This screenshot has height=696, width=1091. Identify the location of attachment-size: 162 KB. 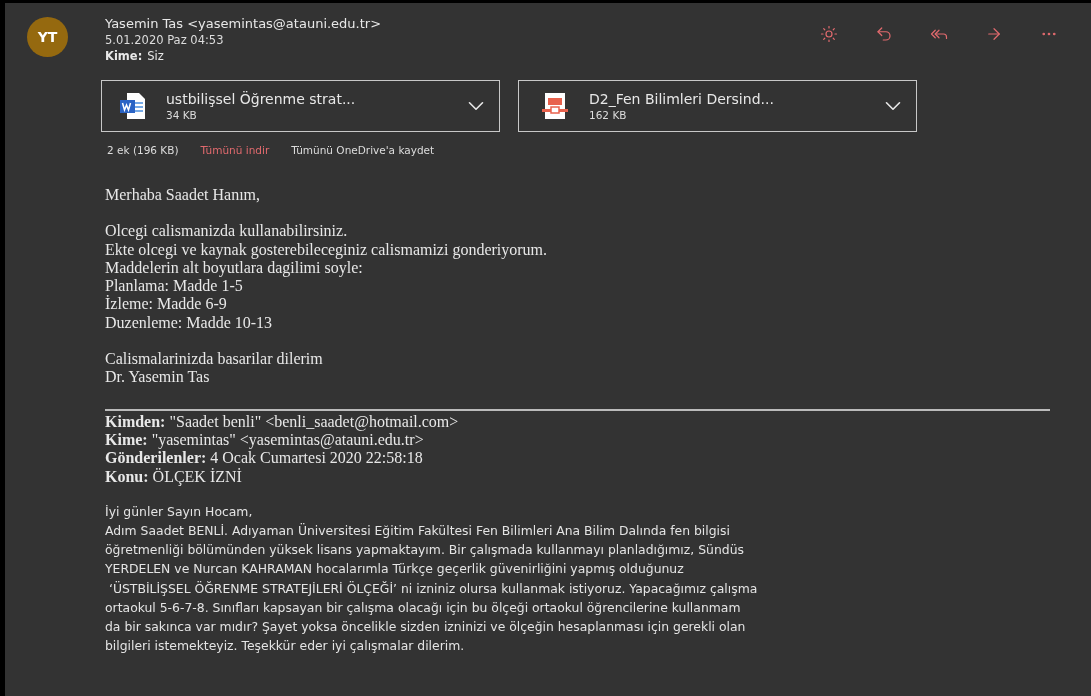
(608, 115).